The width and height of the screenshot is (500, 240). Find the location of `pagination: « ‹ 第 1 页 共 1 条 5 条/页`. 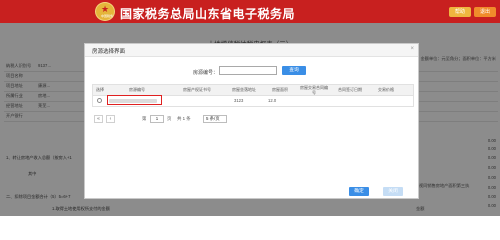

pagination: « ‹ 第 1 页 共 1 条 5 条/页 is located at coordinates (253, 119).